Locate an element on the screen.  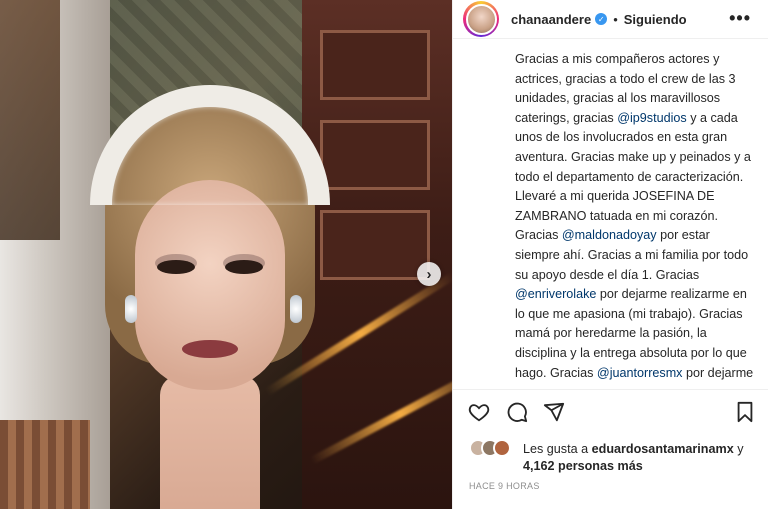
chevron-right-icon: › is located at coordinates (429, 274).